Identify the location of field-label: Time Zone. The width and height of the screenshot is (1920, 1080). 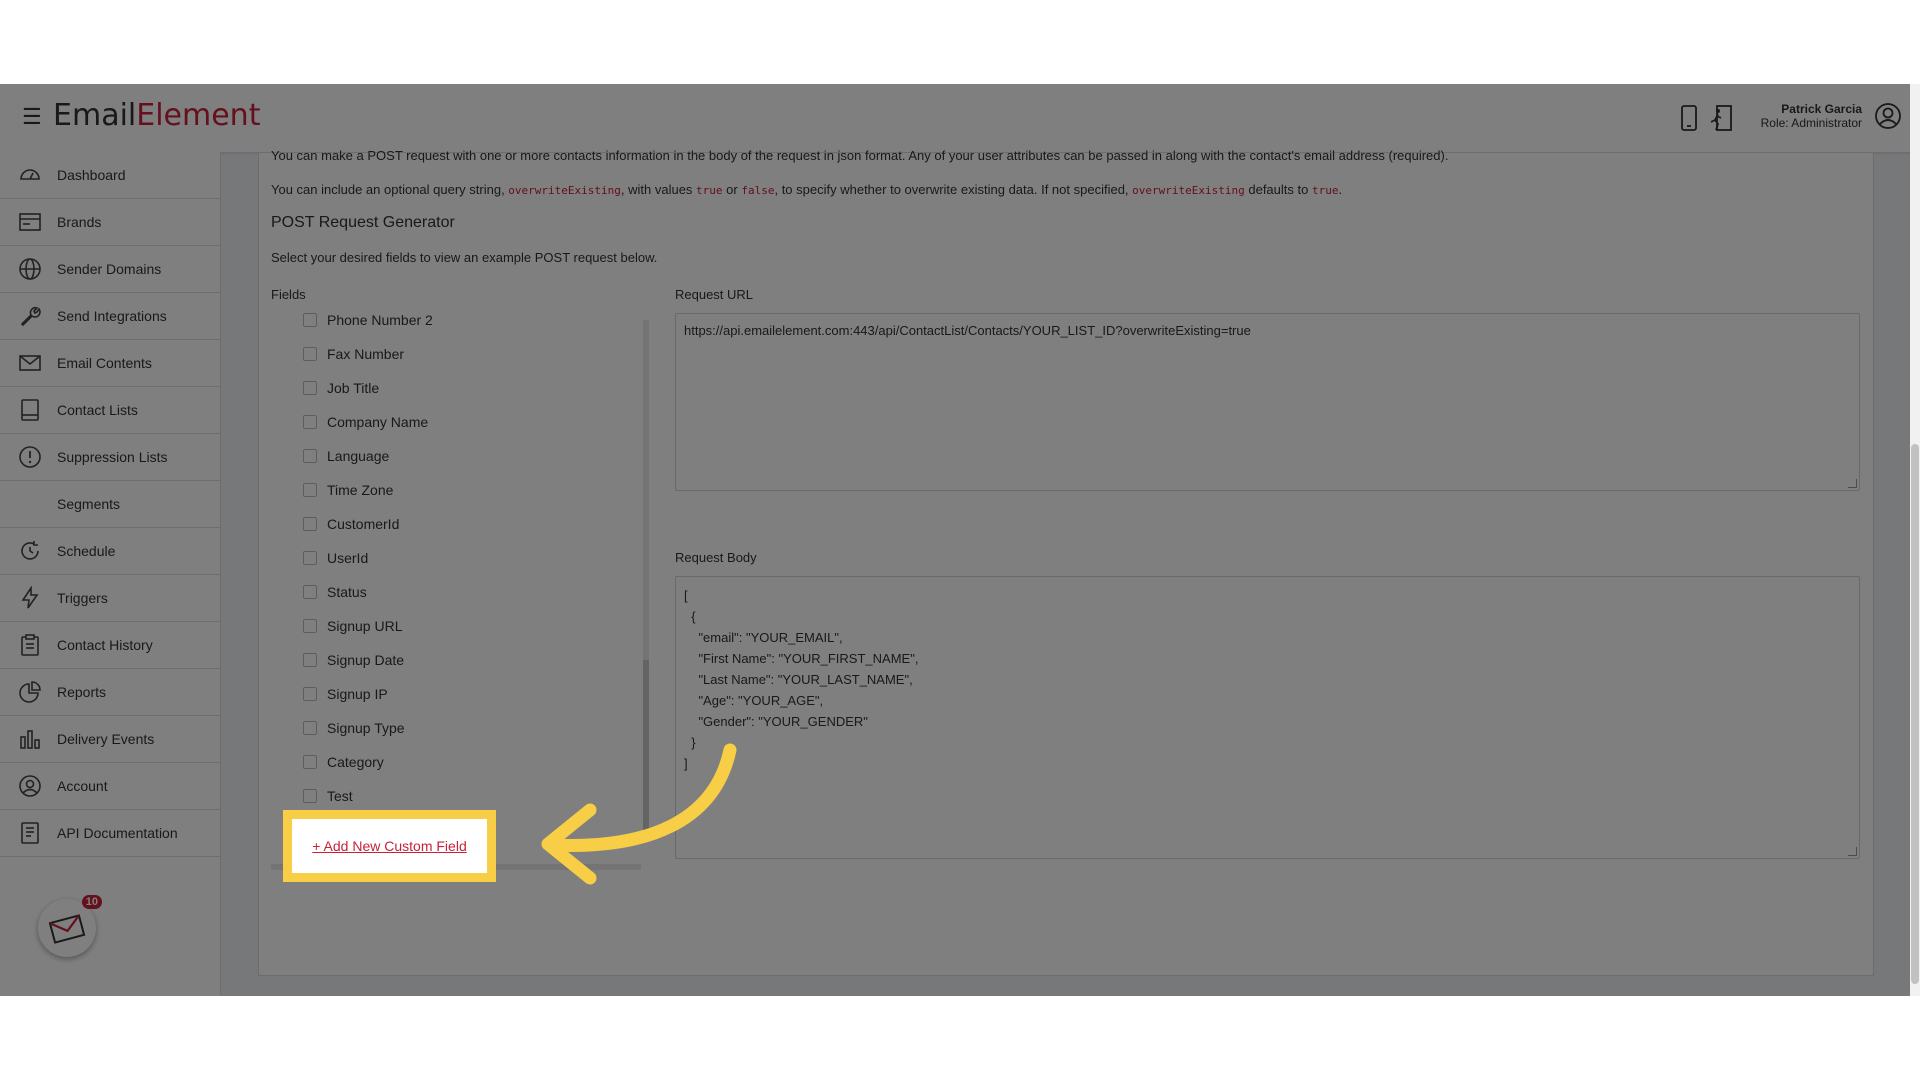
(360, 490).